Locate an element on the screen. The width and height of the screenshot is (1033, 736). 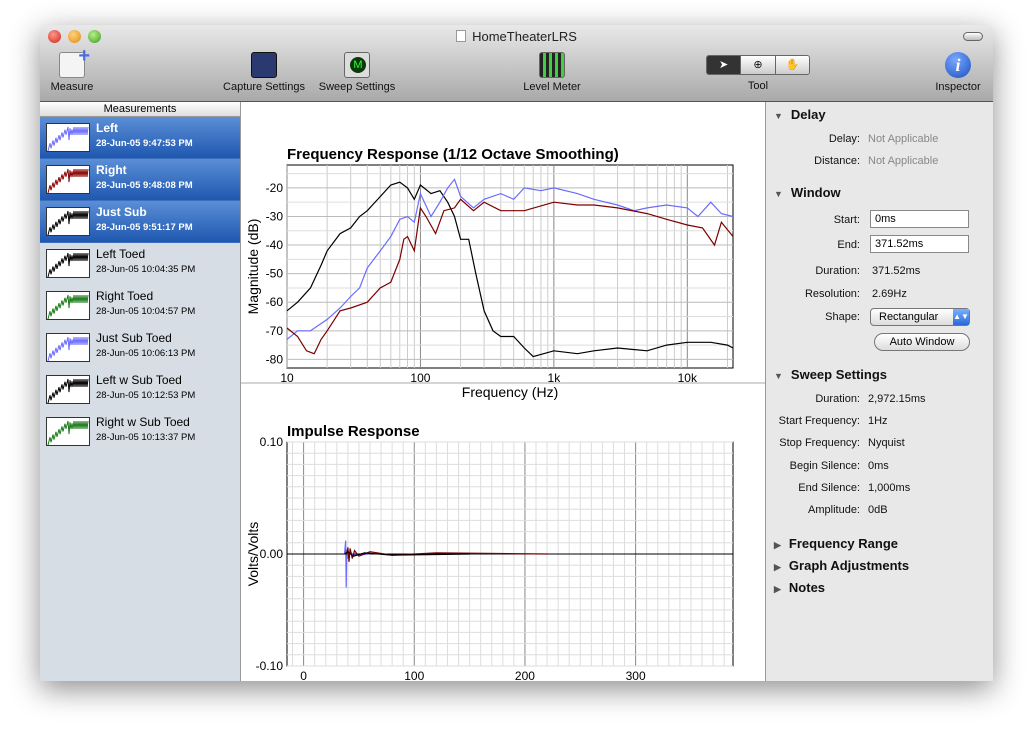
measurements-header: Measurements is located at coordinates (140, 109).